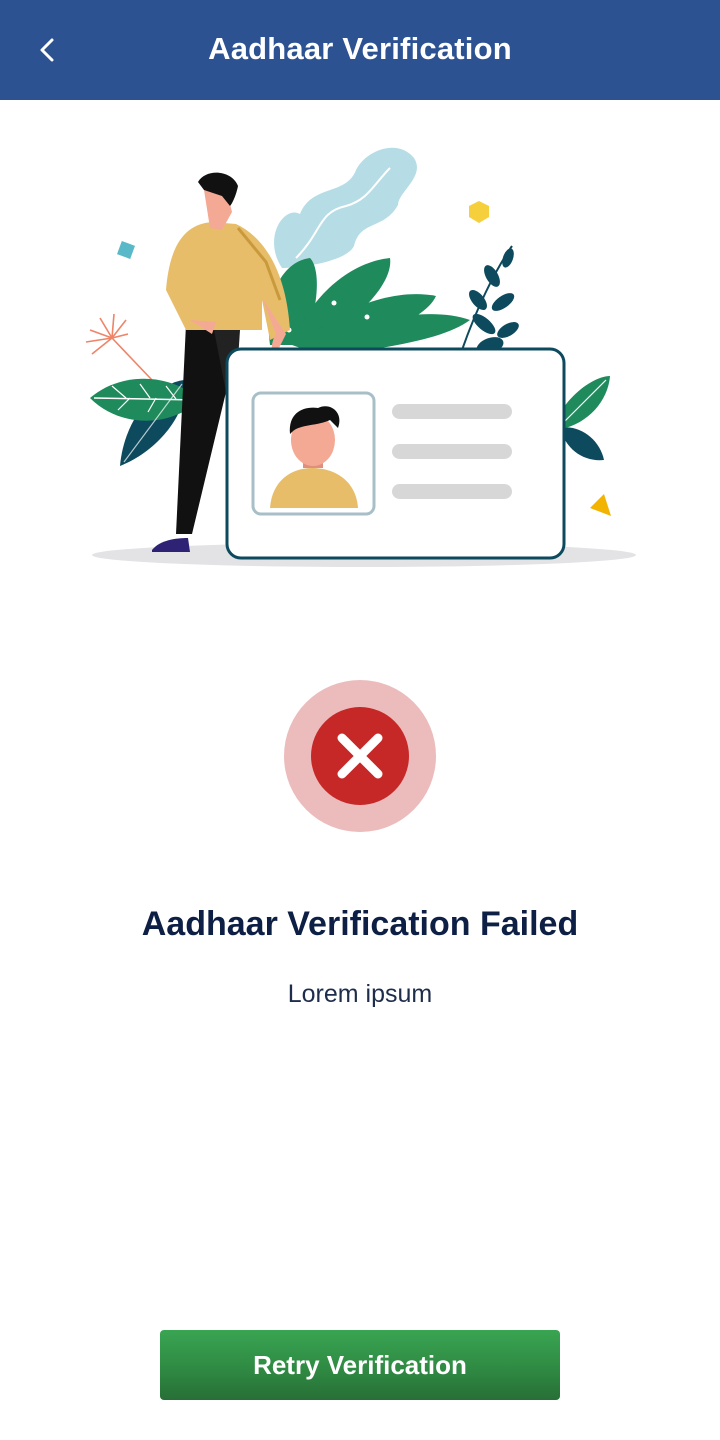 The height and width of the screenshot is (1440, 720). I want to click on navy-sprig, so click(490, 300).